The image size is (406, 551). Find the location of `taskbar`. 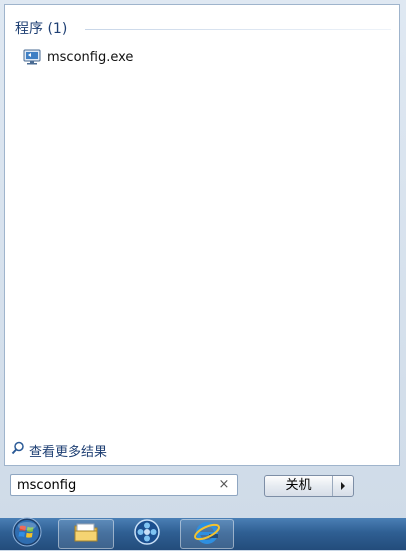

taskbar is located at coordinates (203, 534).